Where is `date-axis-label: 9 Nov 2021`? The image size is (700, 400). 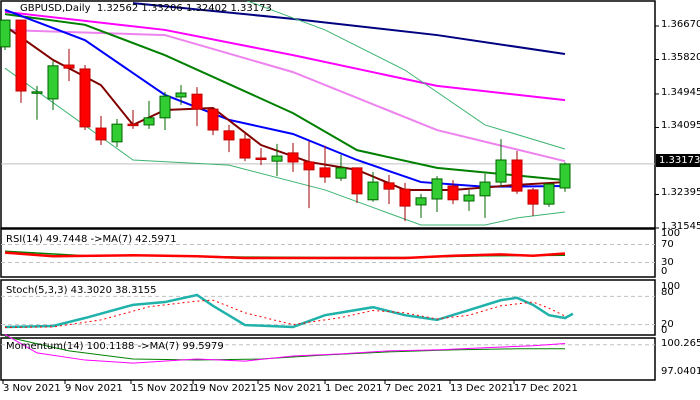
date-axis-label: 9 Nov 2021 is located at coordinates (94, 388).